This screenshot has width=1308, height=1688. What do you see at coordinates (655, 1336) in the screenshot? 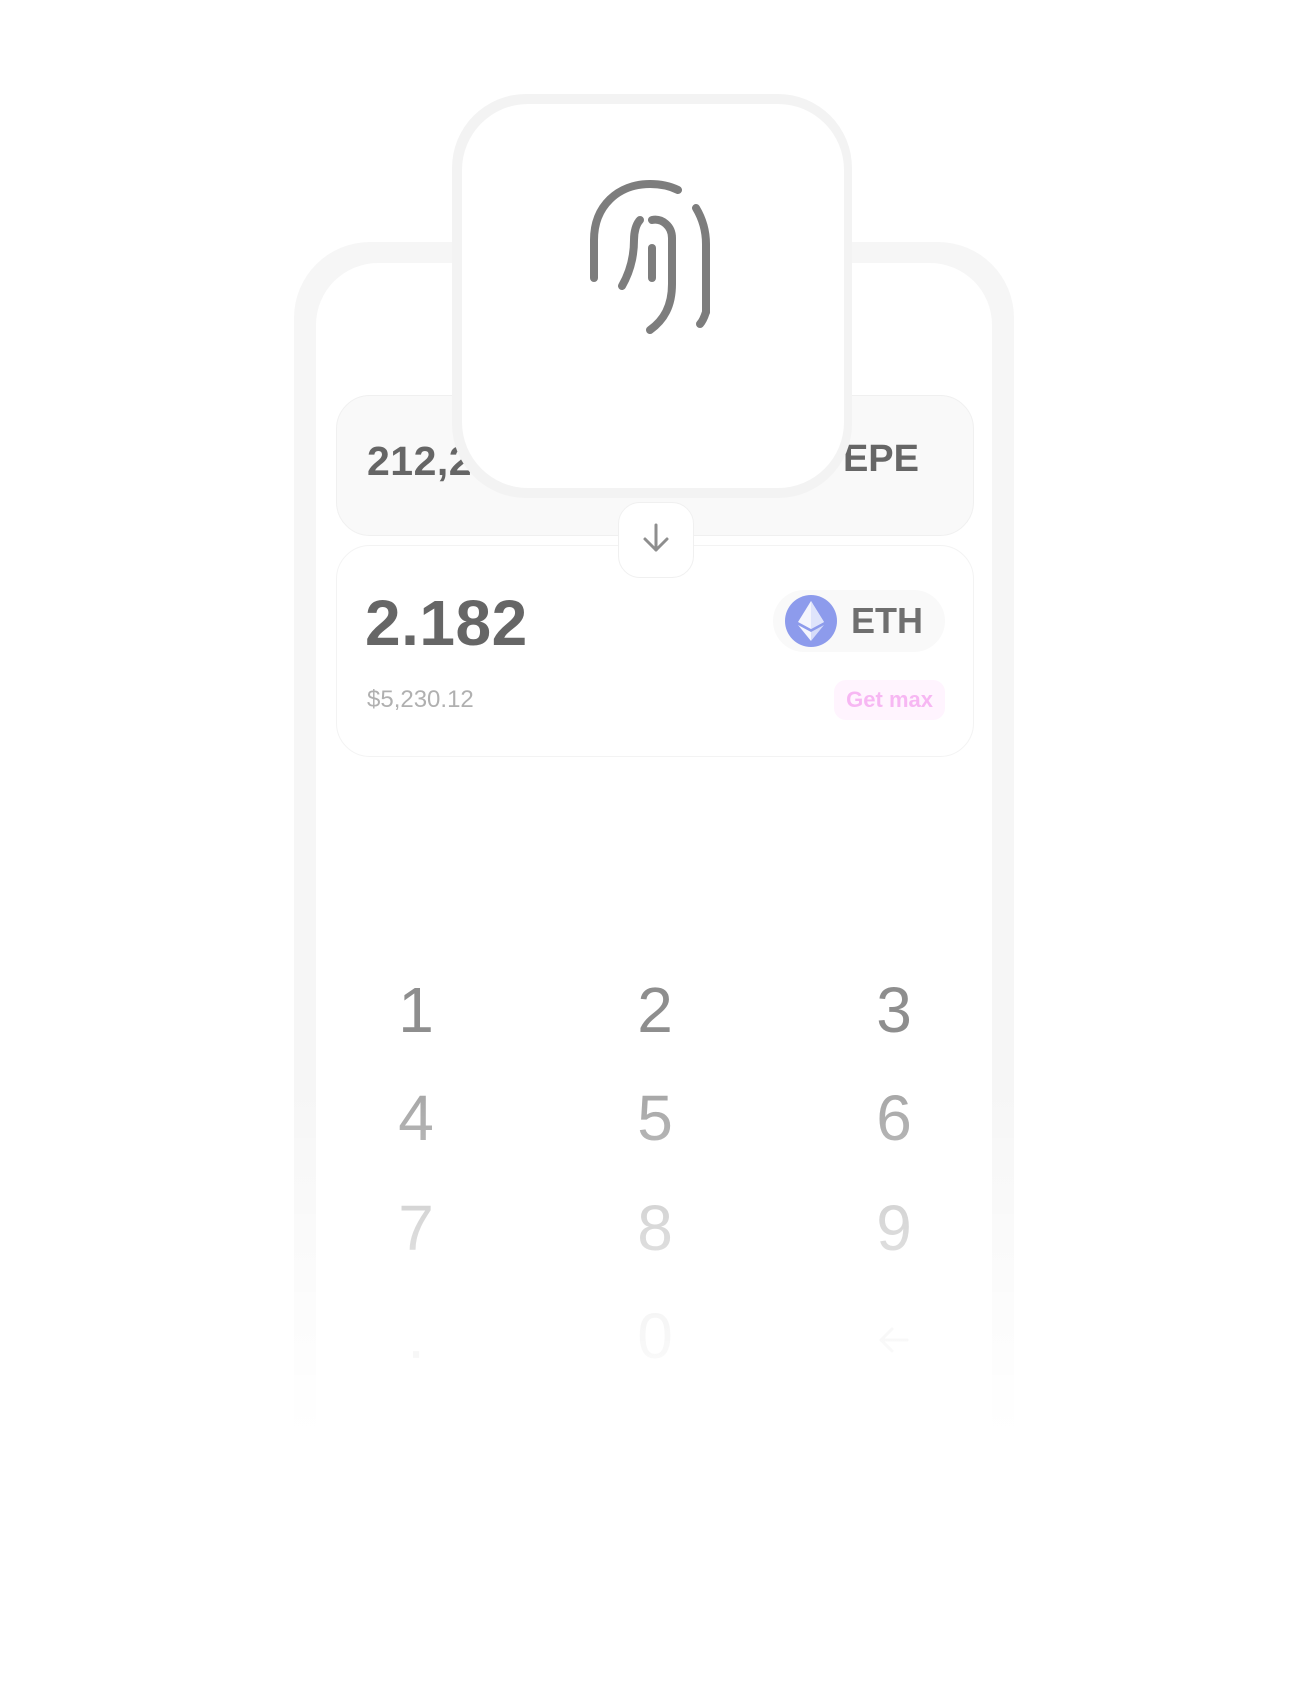
I see `key-0: 0` at bounding box center [655, 1336].